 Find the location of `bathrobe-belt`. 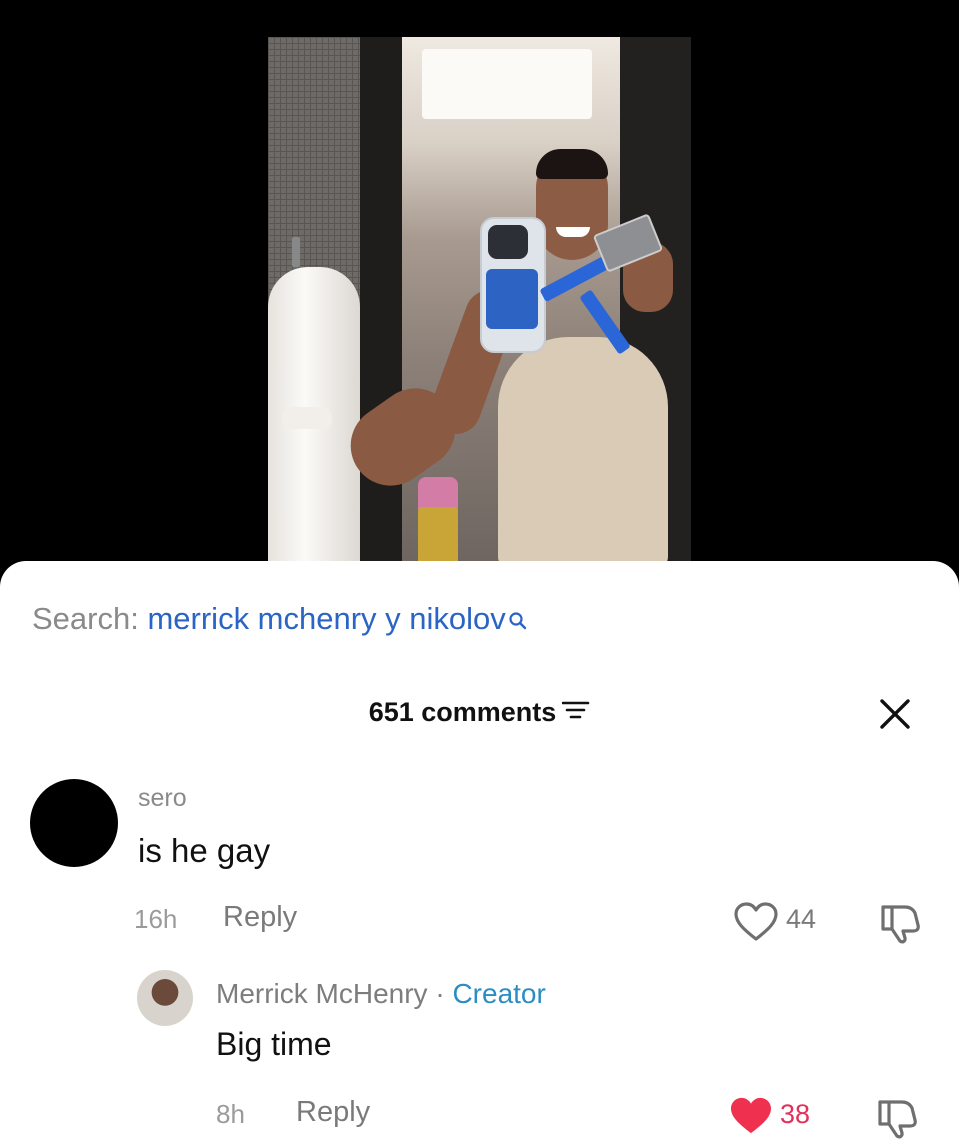

bathrobe-belt is located at coordinates (307, 418).